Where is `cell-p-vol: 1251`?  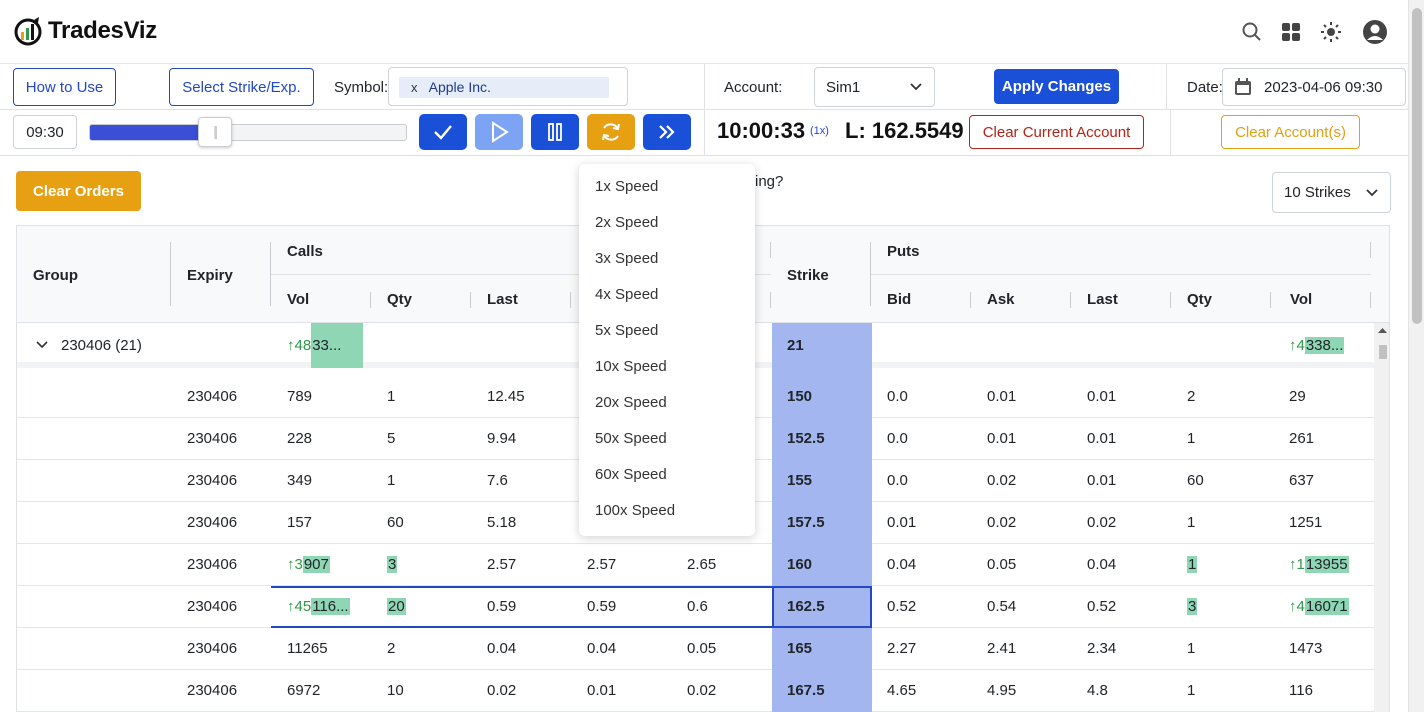 cell-p-vol: 1251 is located at coordinates (1305, 522).